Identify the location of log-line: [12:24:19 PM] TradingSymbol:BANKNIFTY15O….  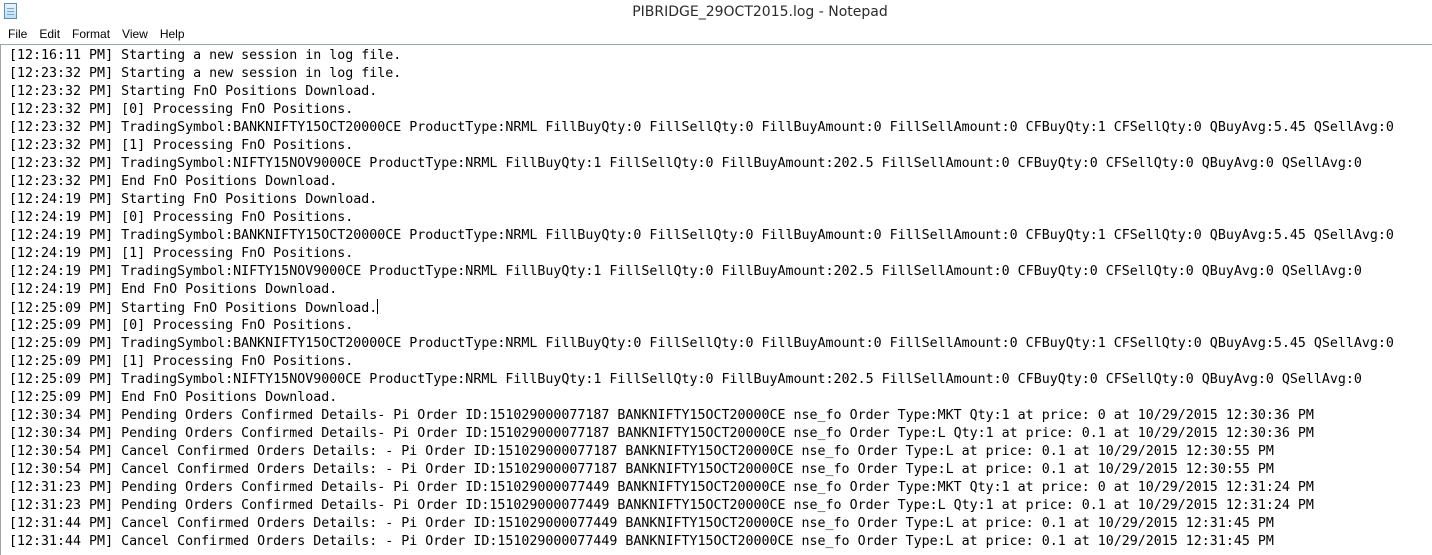
(701, 235).